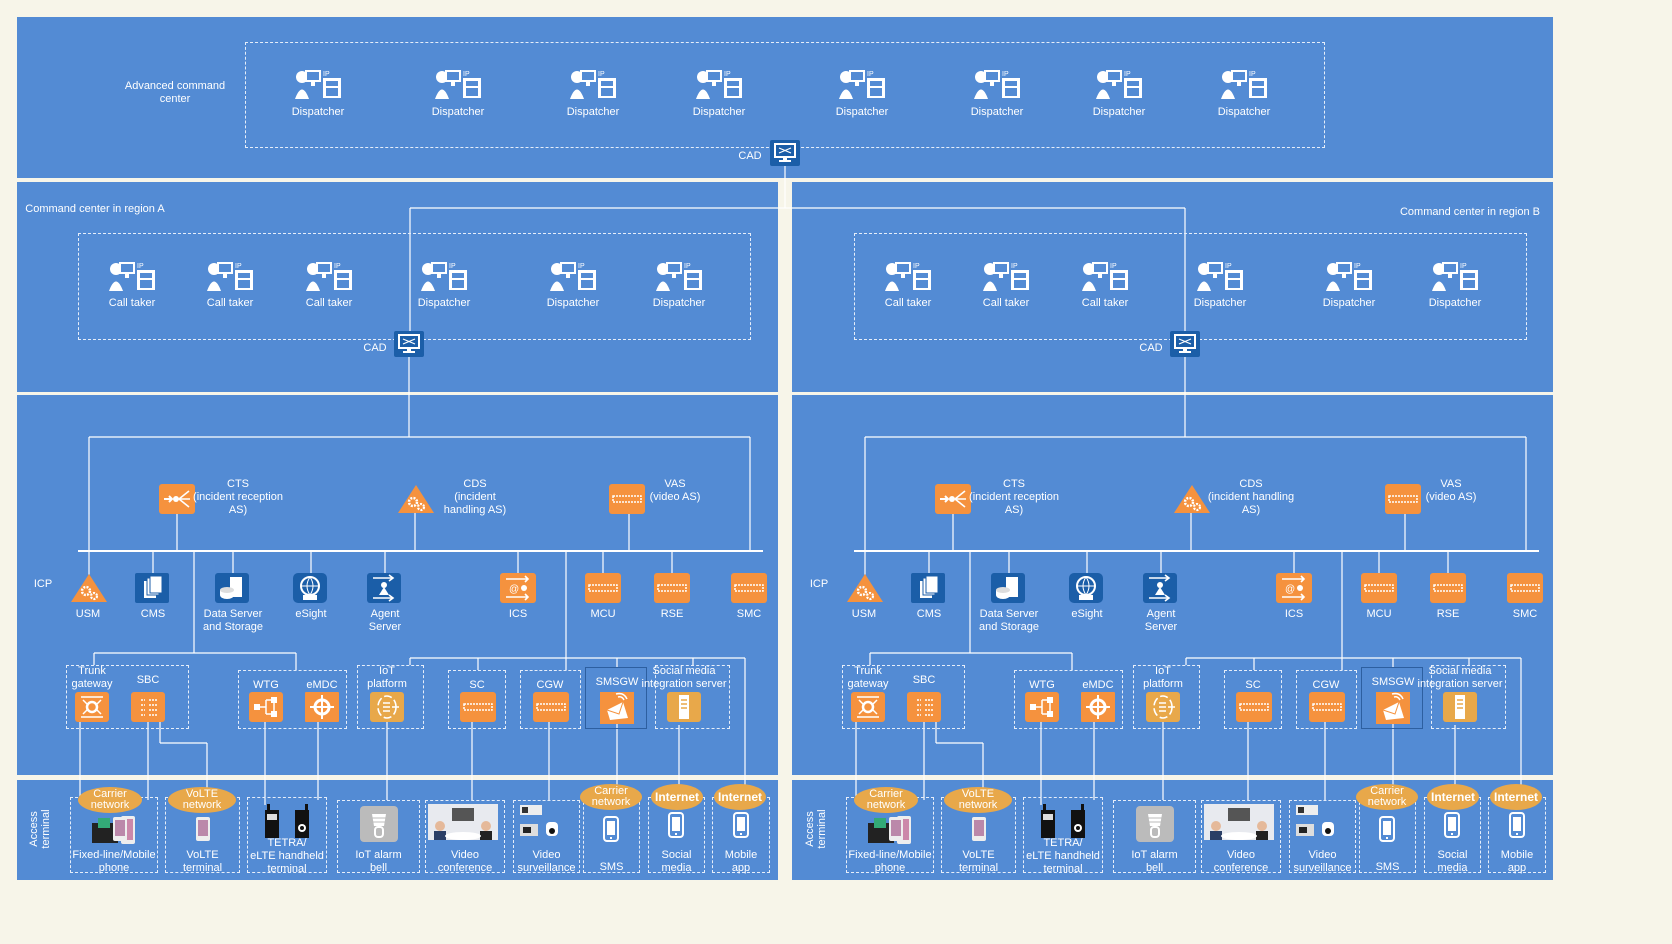  I want to click on dispatcher-group-box, so click(785, 95).